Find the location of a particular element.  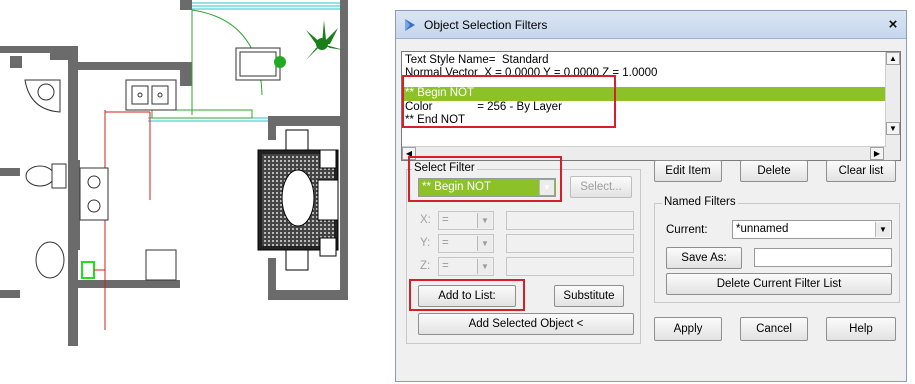

x-operator-value: = is located at coordinates (445, 220).